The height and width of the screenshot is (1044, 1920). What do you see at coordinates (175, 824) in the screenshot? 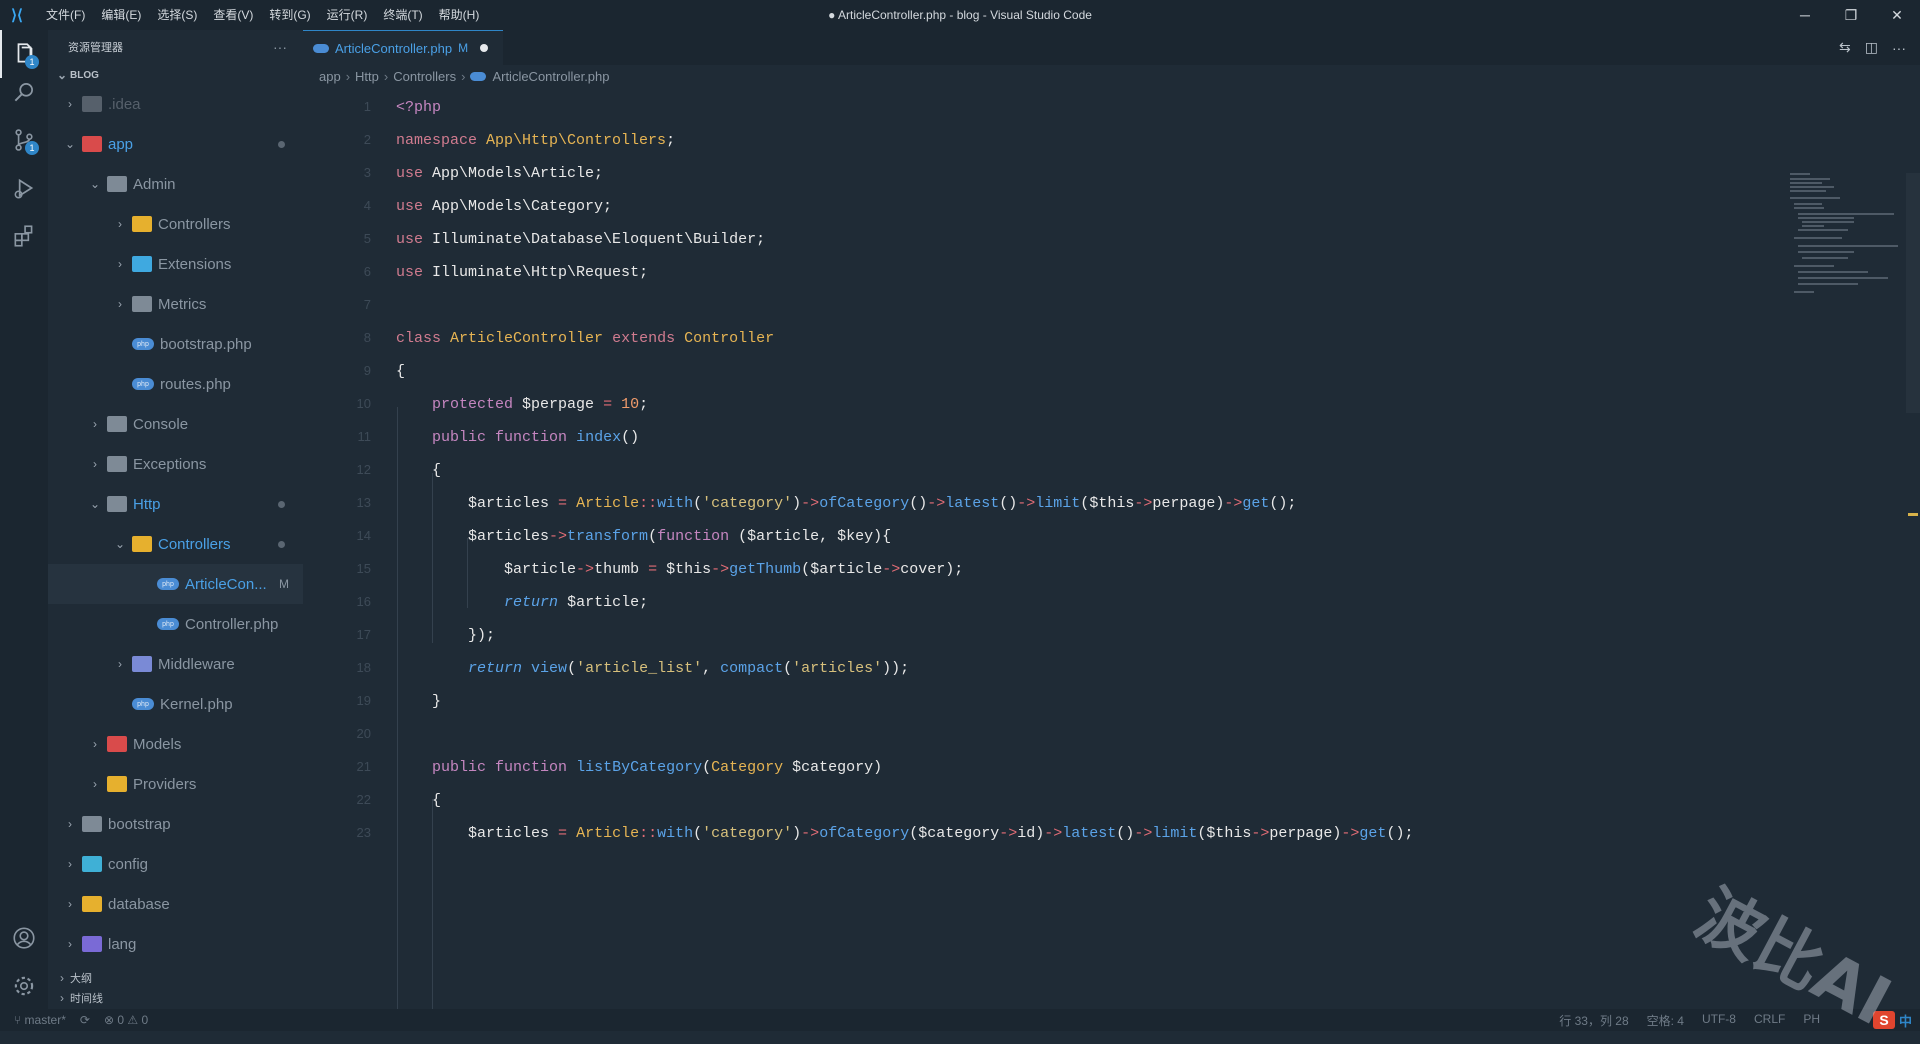
I see `tree-item: ›bootstrap` at bounding box center [175, 824].